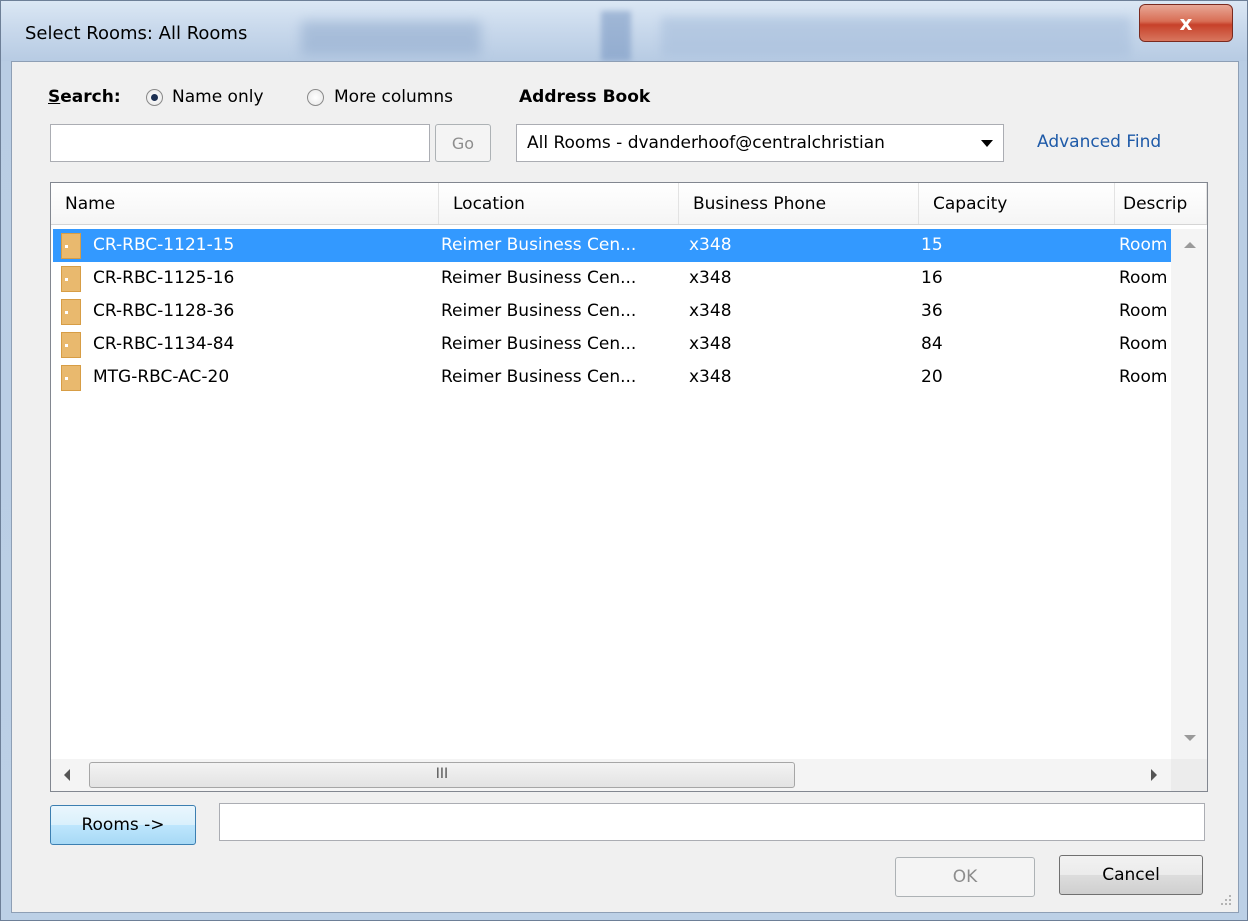  Describe the element at coordinates (154, 97) in the screenshot. I see `radio-name-only` at that location.